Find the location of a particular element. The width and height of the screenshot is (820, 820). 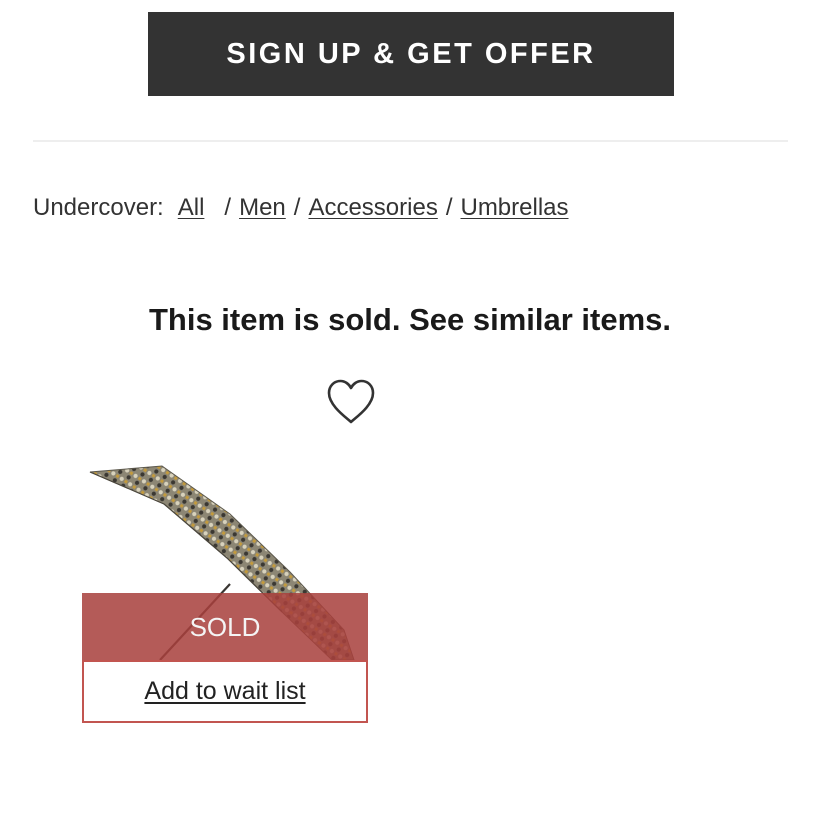

product-card: SOLD Add to wait list is located at coordinates (225, 593).